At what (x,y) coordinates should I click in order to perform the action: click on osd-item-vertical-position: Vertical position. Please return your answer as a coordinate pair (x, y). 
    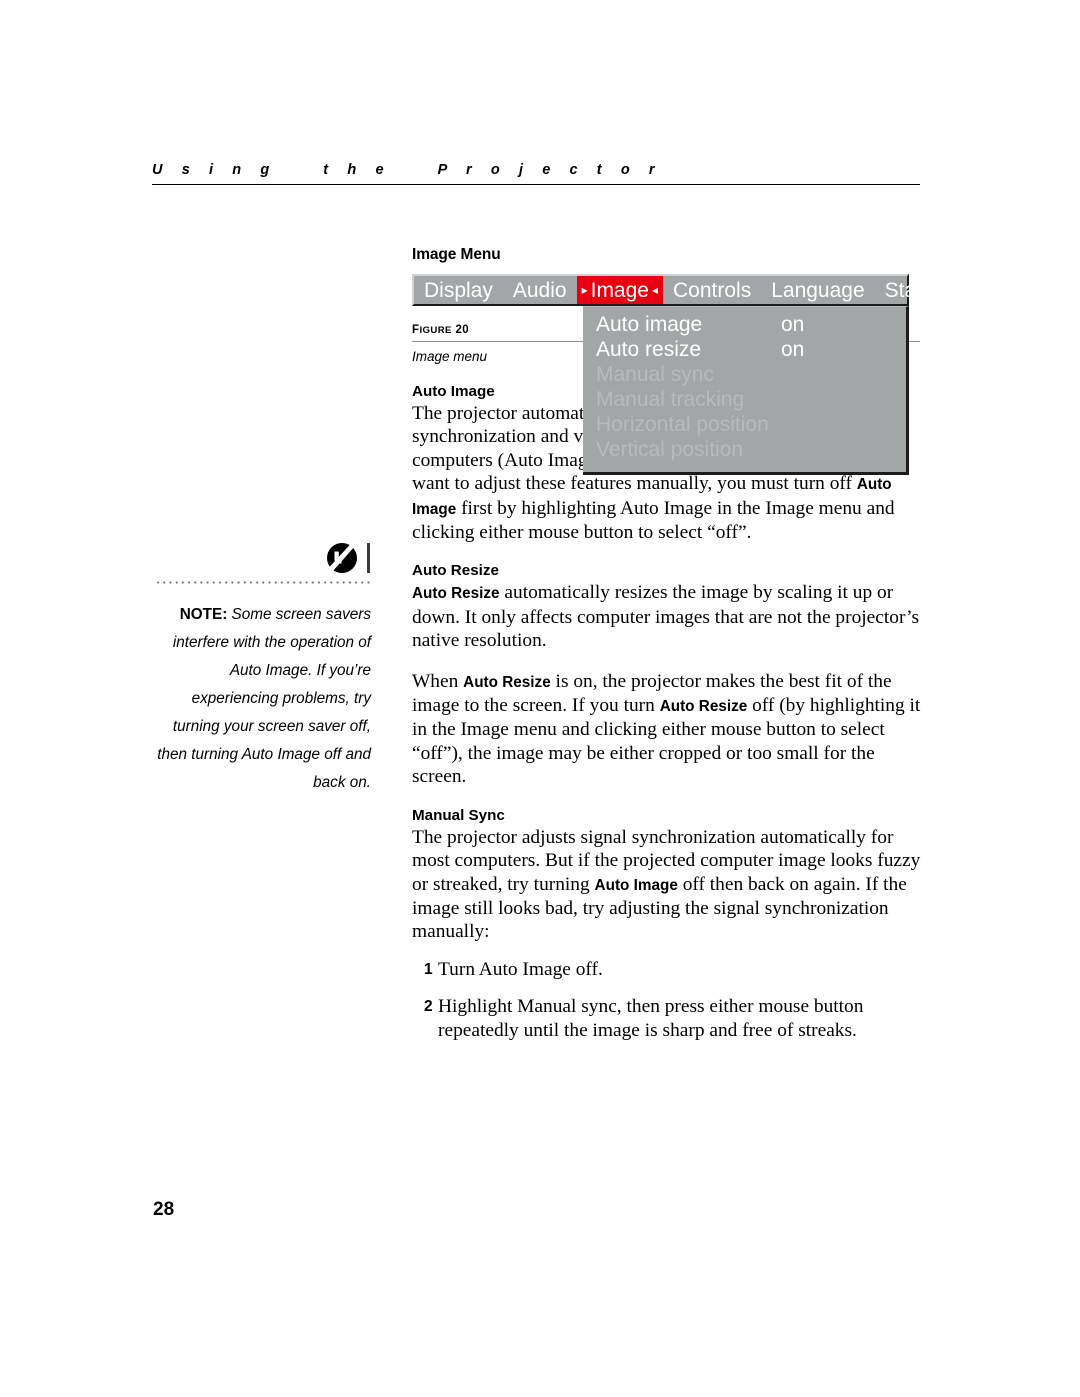
    Looking at the image, I should click on (744, 449).